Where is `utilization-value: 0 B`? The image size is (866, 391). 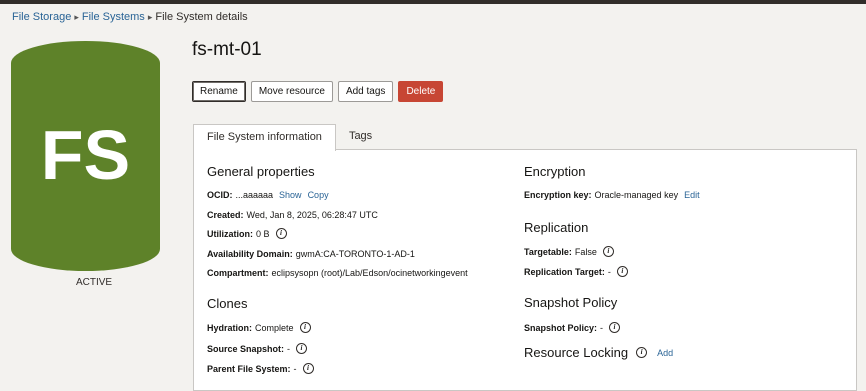
utilization-value: 0 B is located at coordinates (263, 233).